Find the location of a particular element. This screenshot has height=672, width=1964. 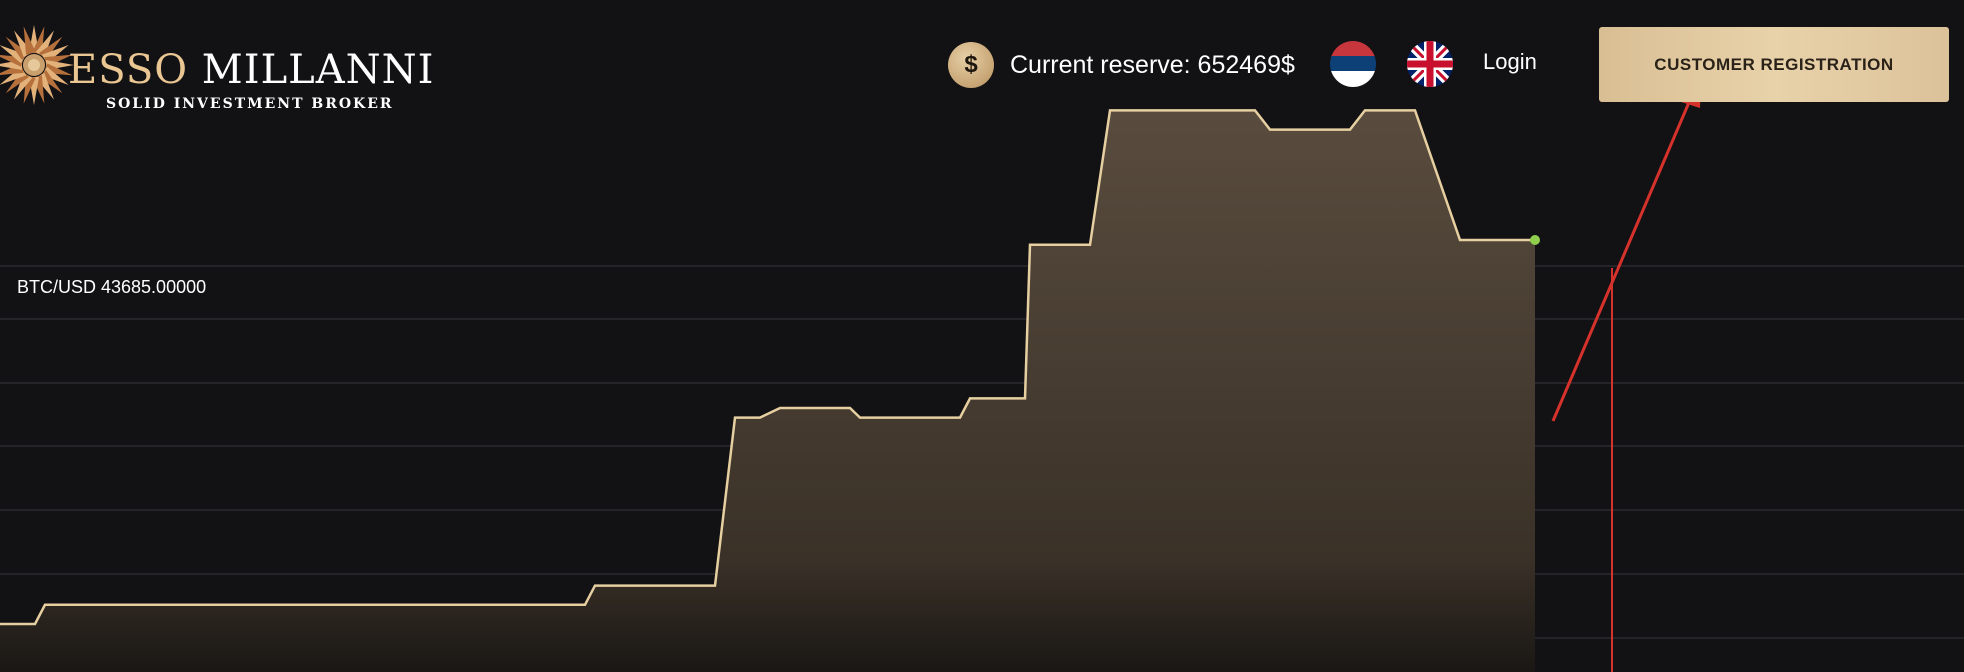

red-arrow-line is located at coordinates (1623, 257).